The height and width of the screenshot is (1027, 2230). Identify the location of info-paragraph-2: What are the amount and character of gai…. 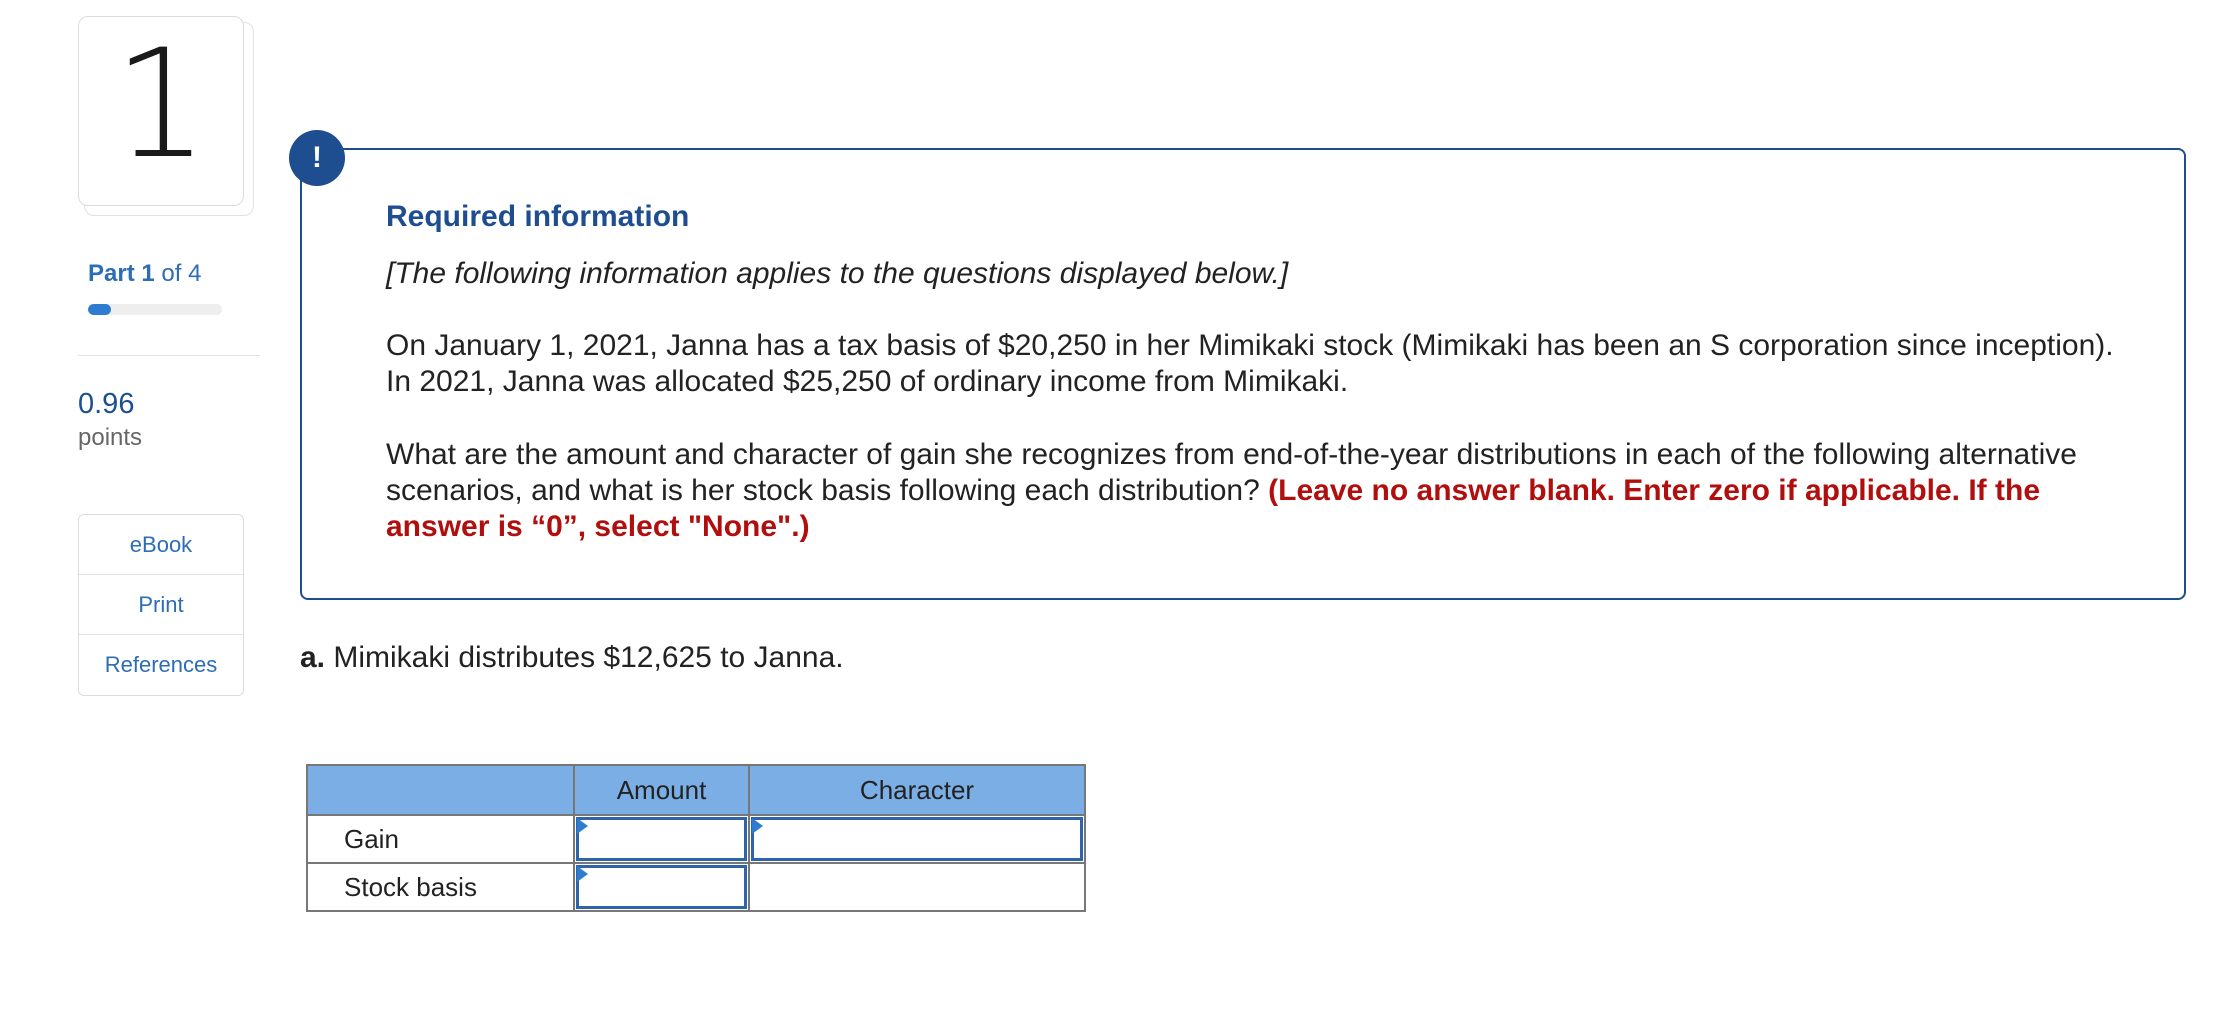
(1266, 491).